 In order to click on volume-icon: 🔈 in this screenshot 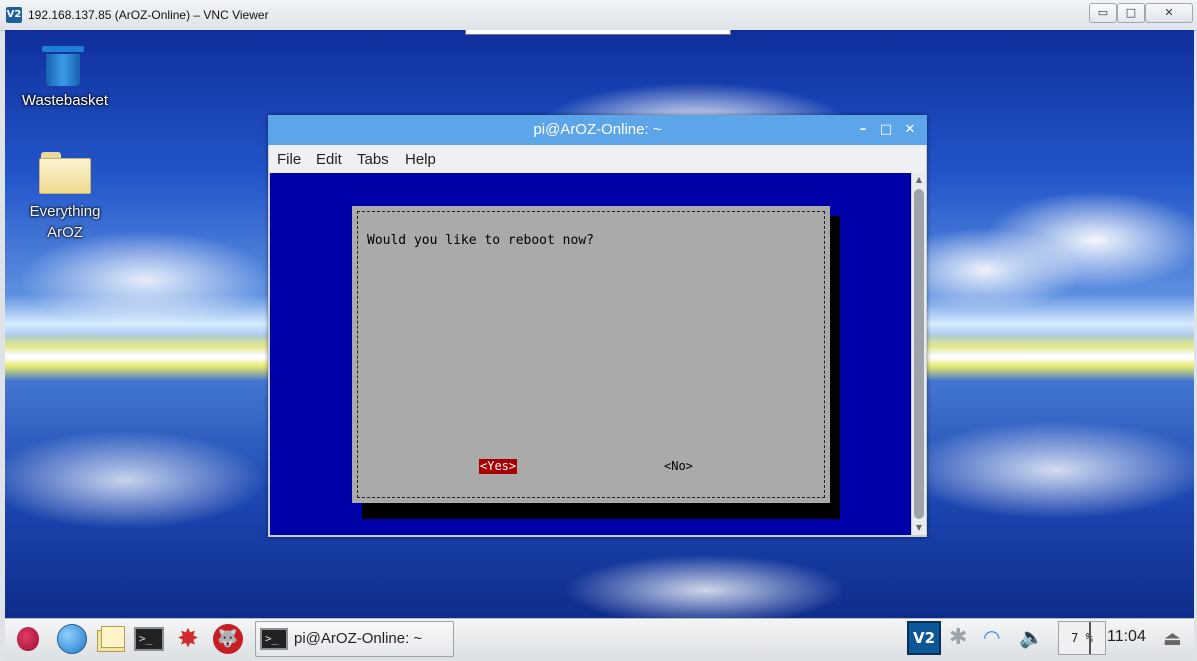, I will do `click(1031, 637)`.